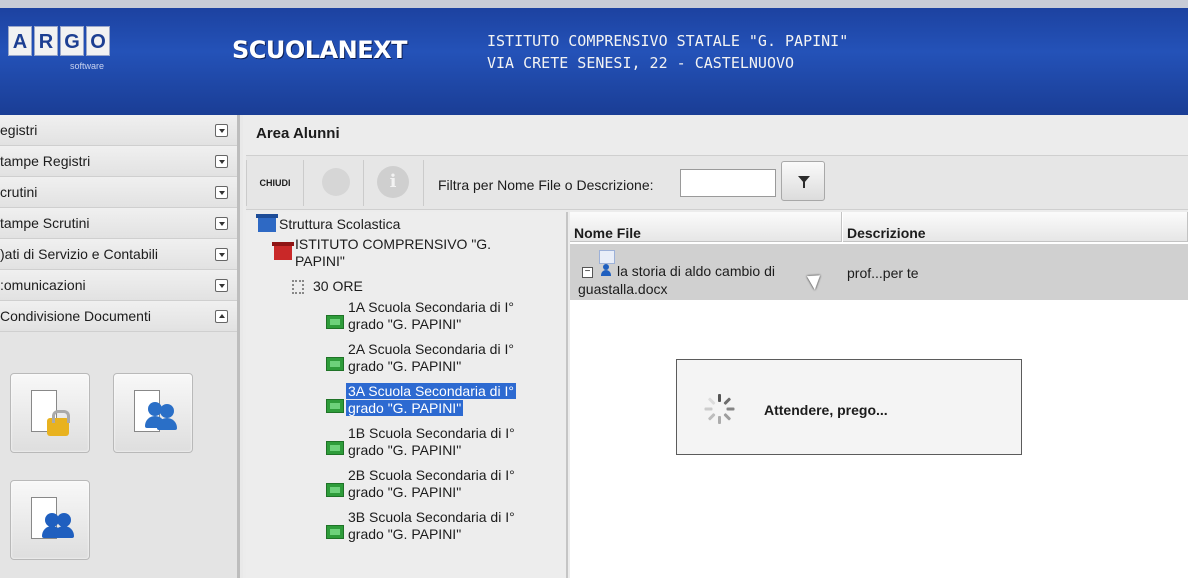  Describe the element at coordinates (1015, 227) in the screenshot. I see `column-header-description: Descrizione` at that location.